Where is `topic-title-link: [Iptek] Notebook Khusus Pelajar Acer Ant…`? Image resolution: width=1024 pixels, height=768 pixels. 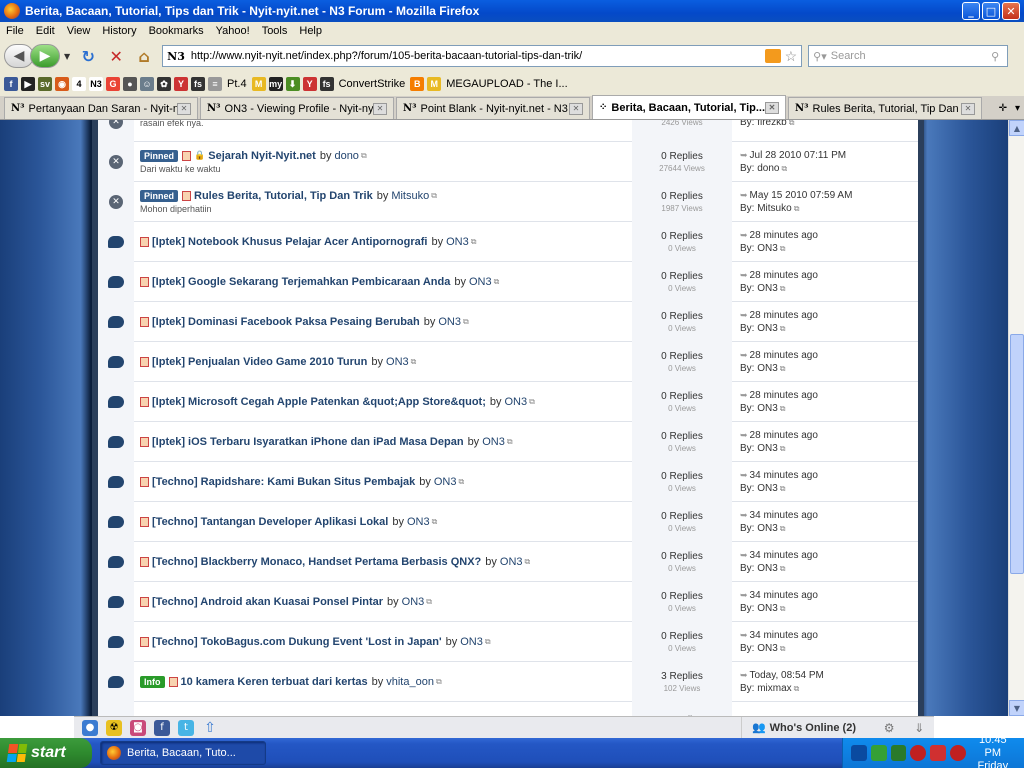
topic-title-link: [Iptek] Notebook Khusus Pelajar Acer Ant… is located at coordinates (289, 242).